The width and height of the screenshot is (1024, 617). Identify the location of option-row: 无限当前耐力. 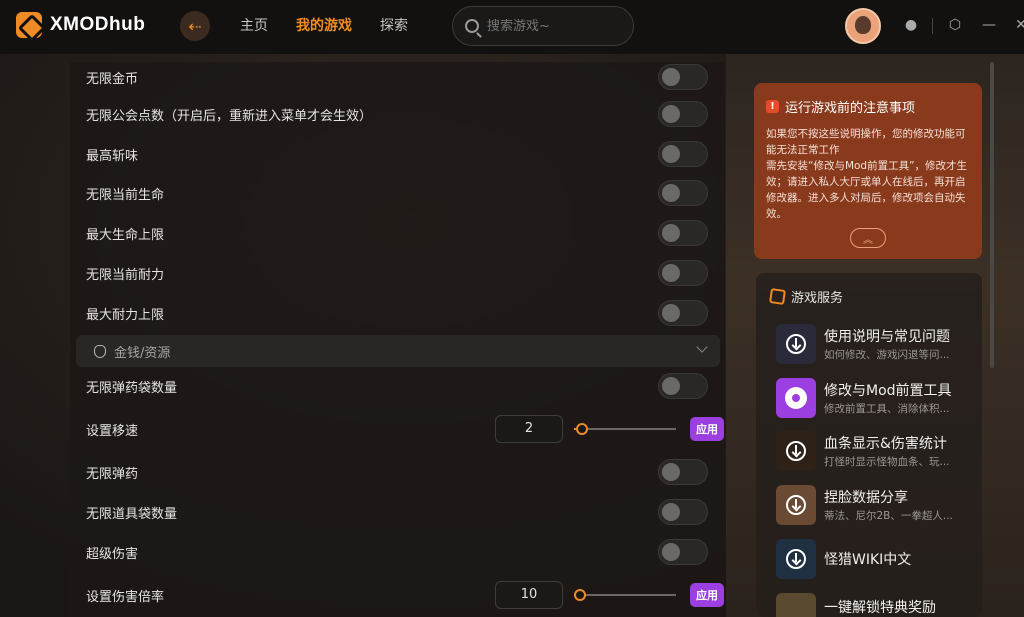
(401, 273).